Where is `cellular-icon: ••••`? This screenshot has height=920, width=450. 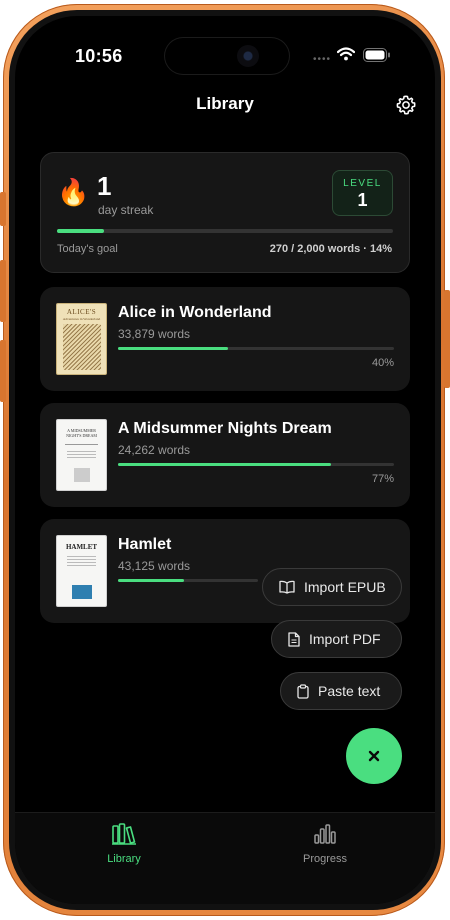
cellular-icon: •••• is located at coordinates (322, 59).